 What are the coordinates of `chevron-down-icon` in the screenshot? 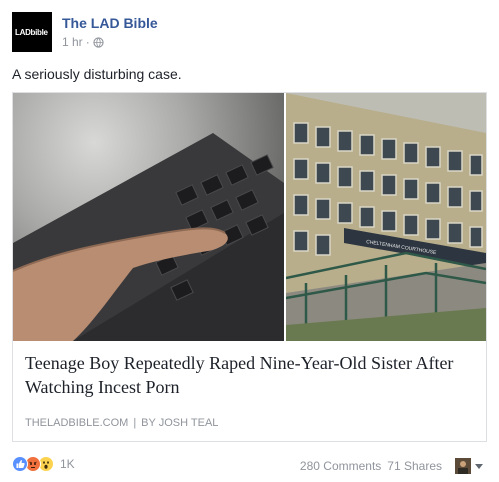 It's located at (479, 466).